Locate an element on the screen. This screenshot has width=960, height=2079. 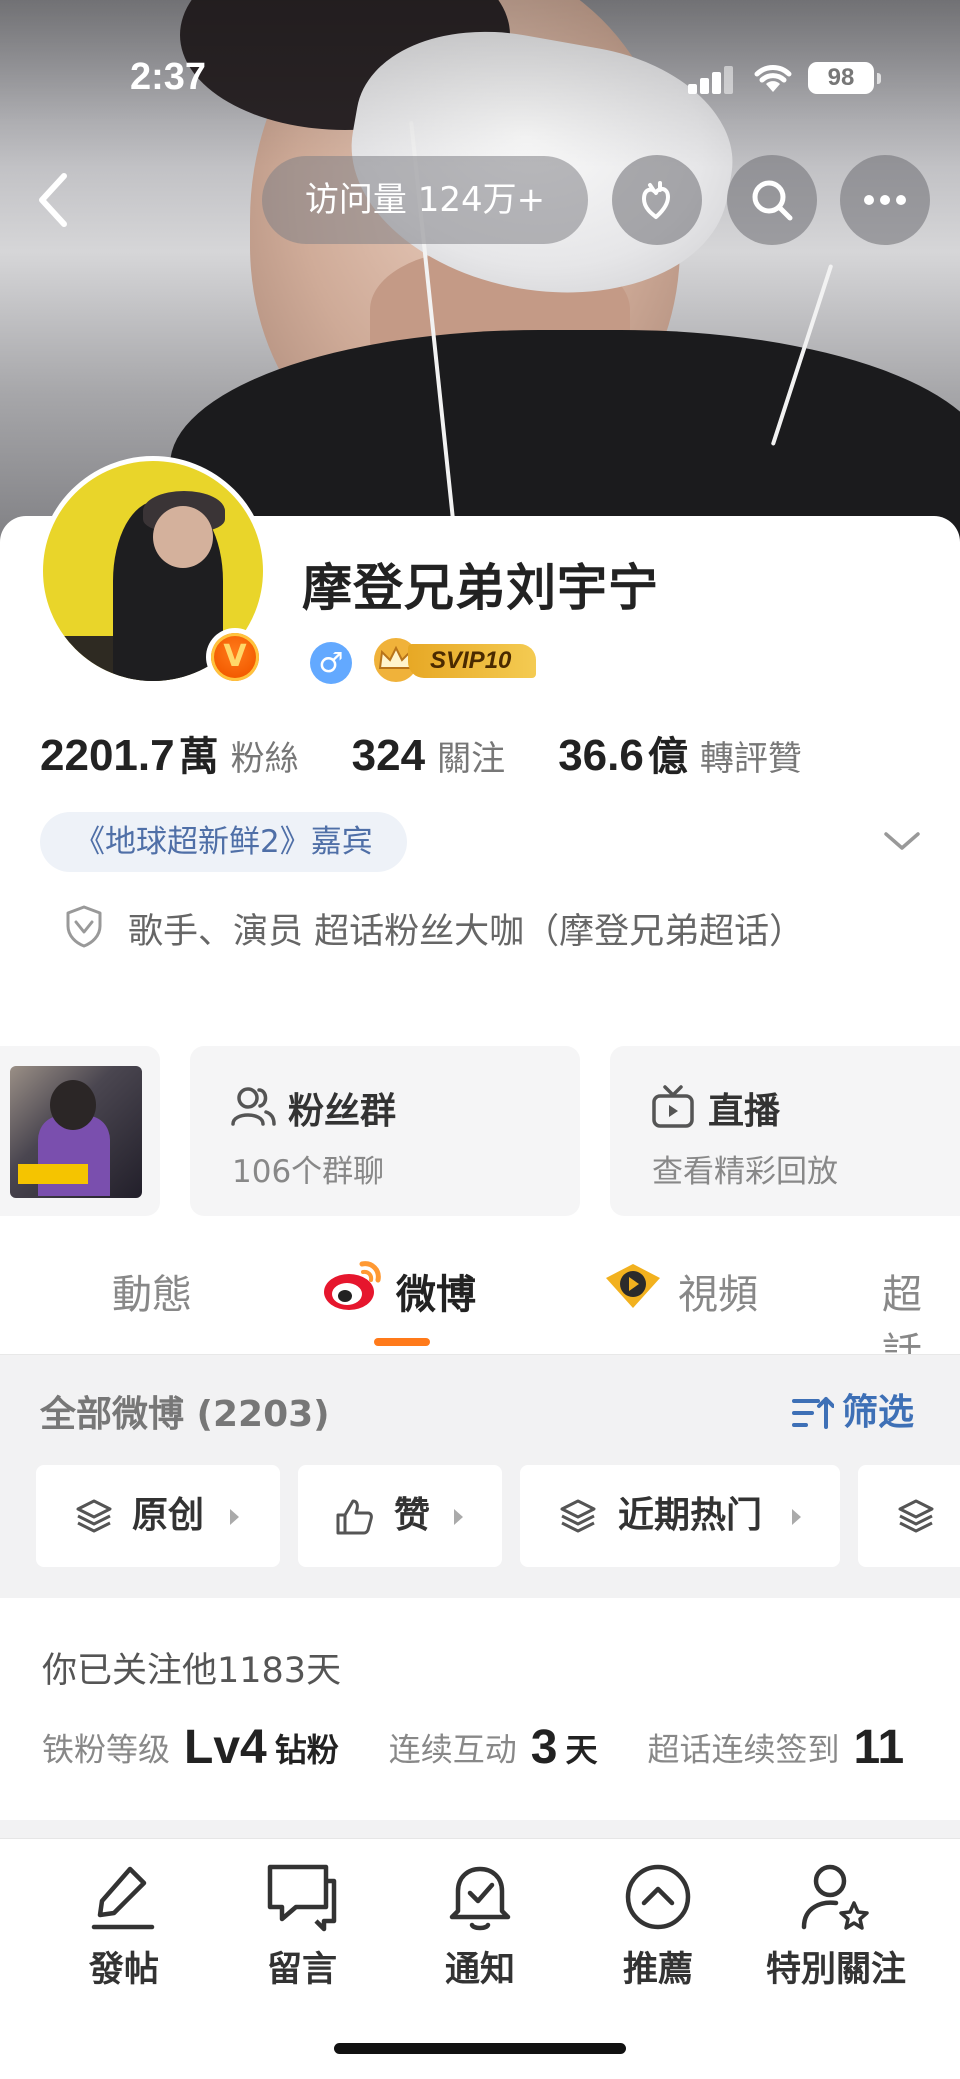
fan-level-row: 铁粉等级 Lv4 钻粉 连续互动 3 天超话连续签到 11 is located at coordinates (477, 1747).